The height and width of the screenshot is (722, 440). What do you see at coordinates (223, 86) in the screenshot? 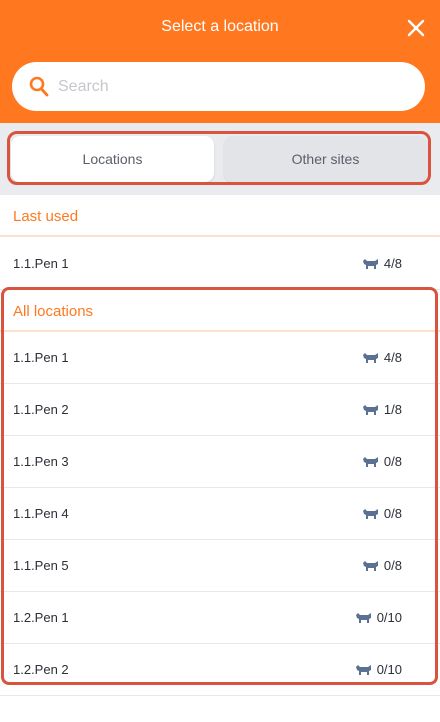
I see `search-input` at bounding box center [223, 86].